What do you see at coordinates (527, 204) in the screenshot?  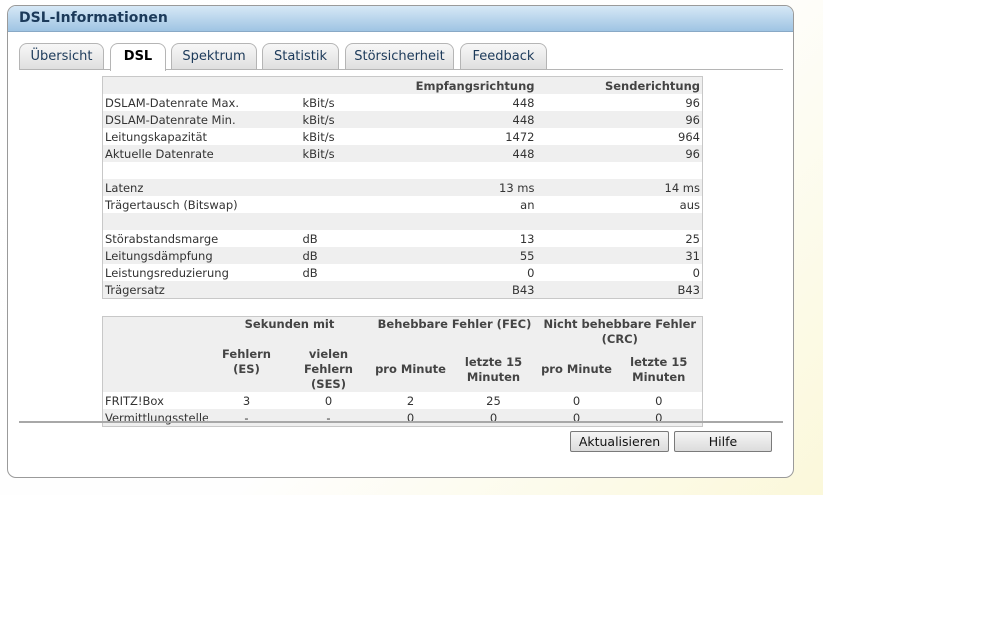 I see `row-downstream-value: an` at bounding box center [527, 204].